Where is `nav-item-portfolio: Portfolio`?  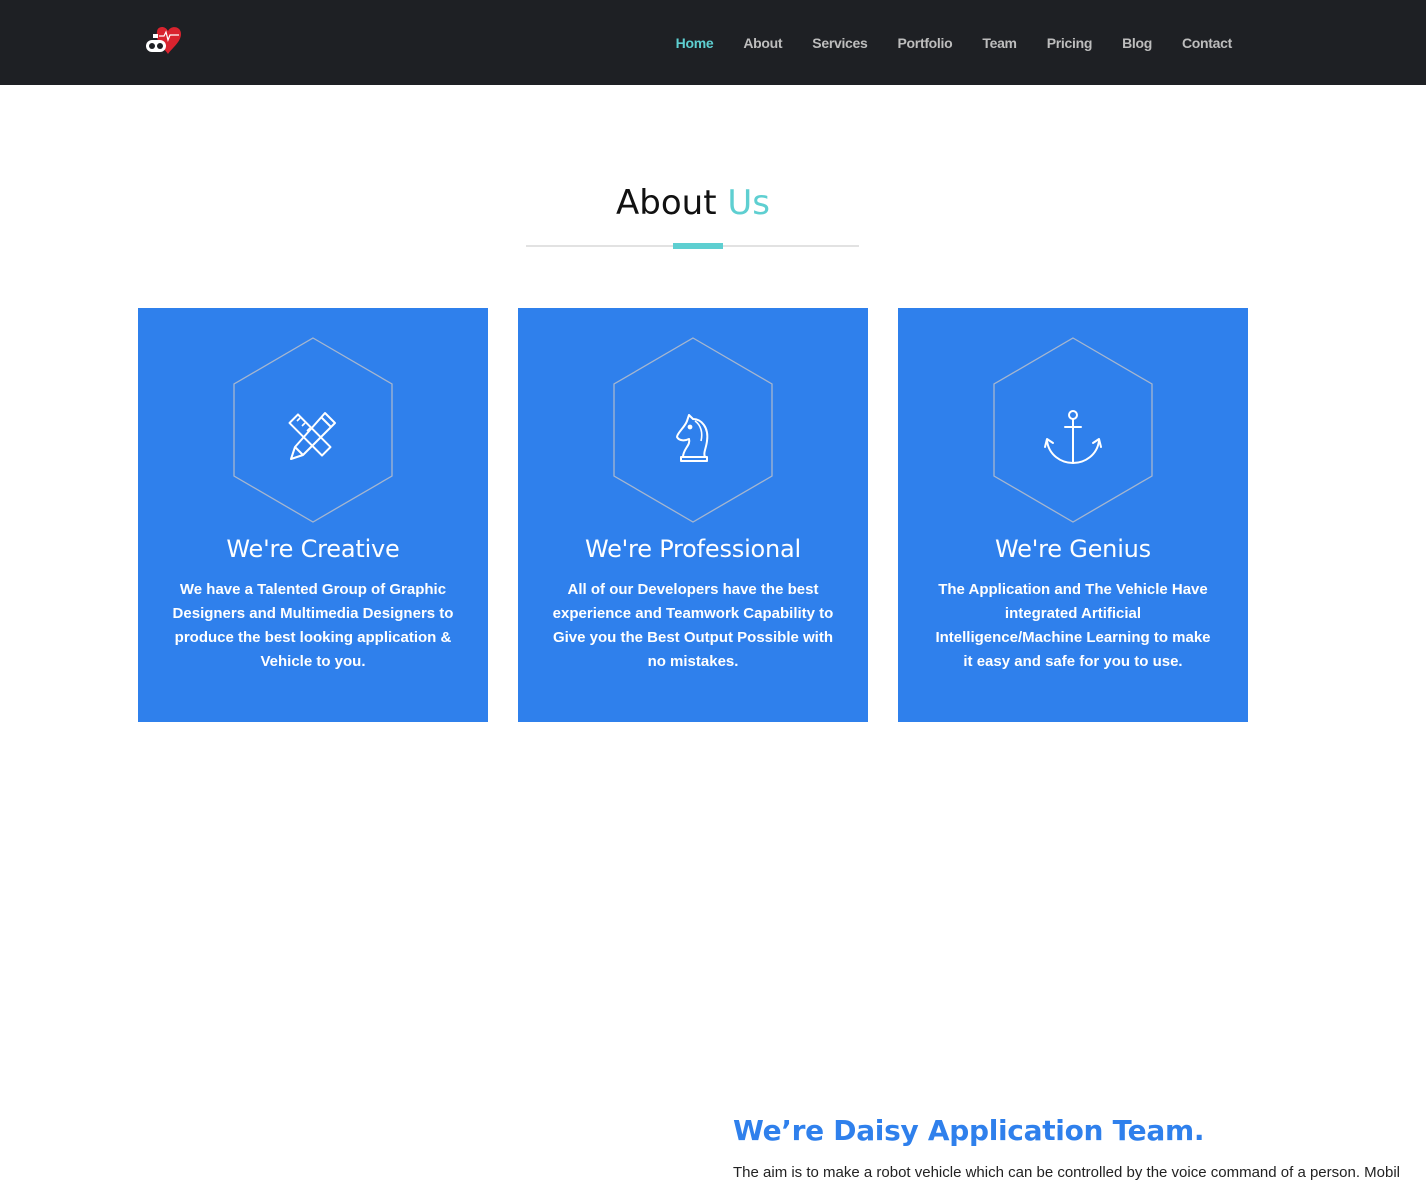
nav-item-portfolio: Portfolio is located at coordinates (925, 43).